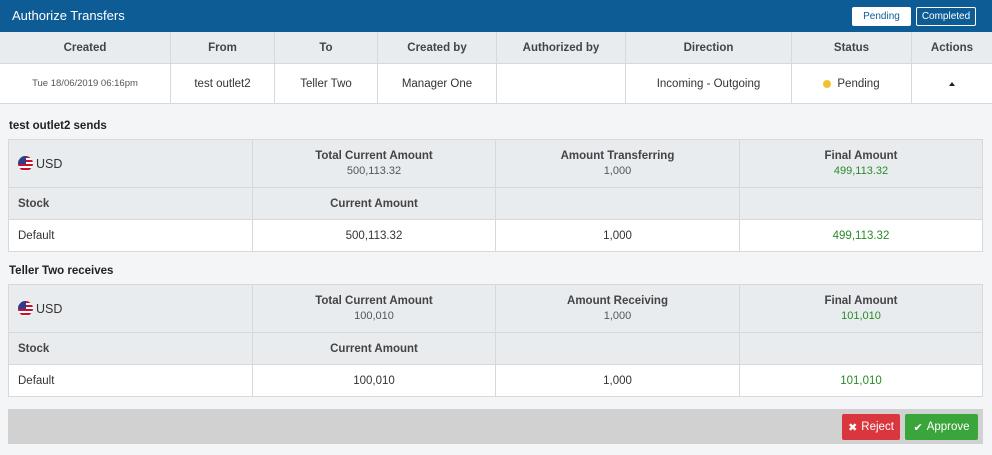 Image resolution: width=992 pixels, height=455 pixels. Describe the element at coordinates (85, 47) in the screenshot. I see `column-header-created: Created` at that location.